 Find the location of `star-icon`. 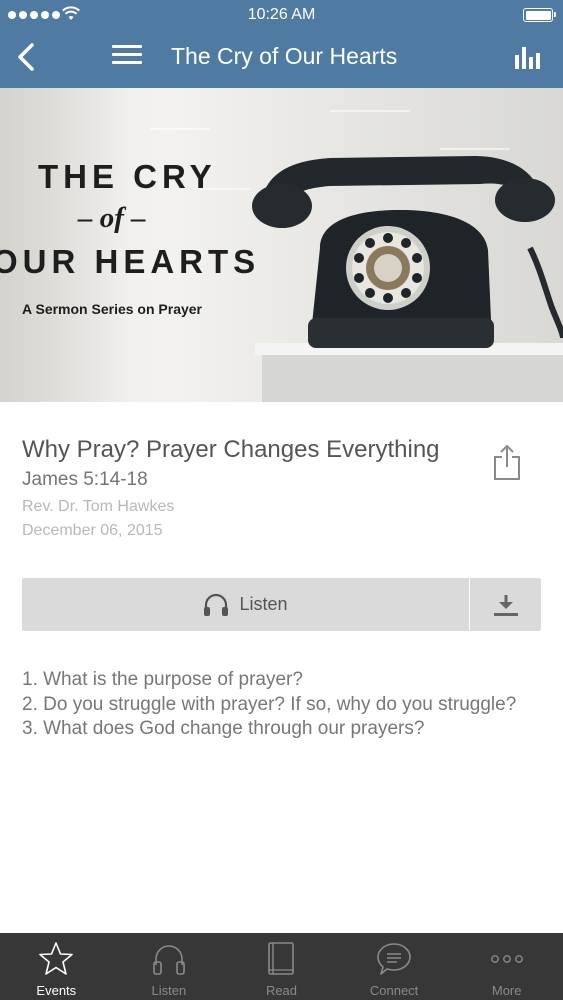

star-icon is located at coordinates (56, 958).